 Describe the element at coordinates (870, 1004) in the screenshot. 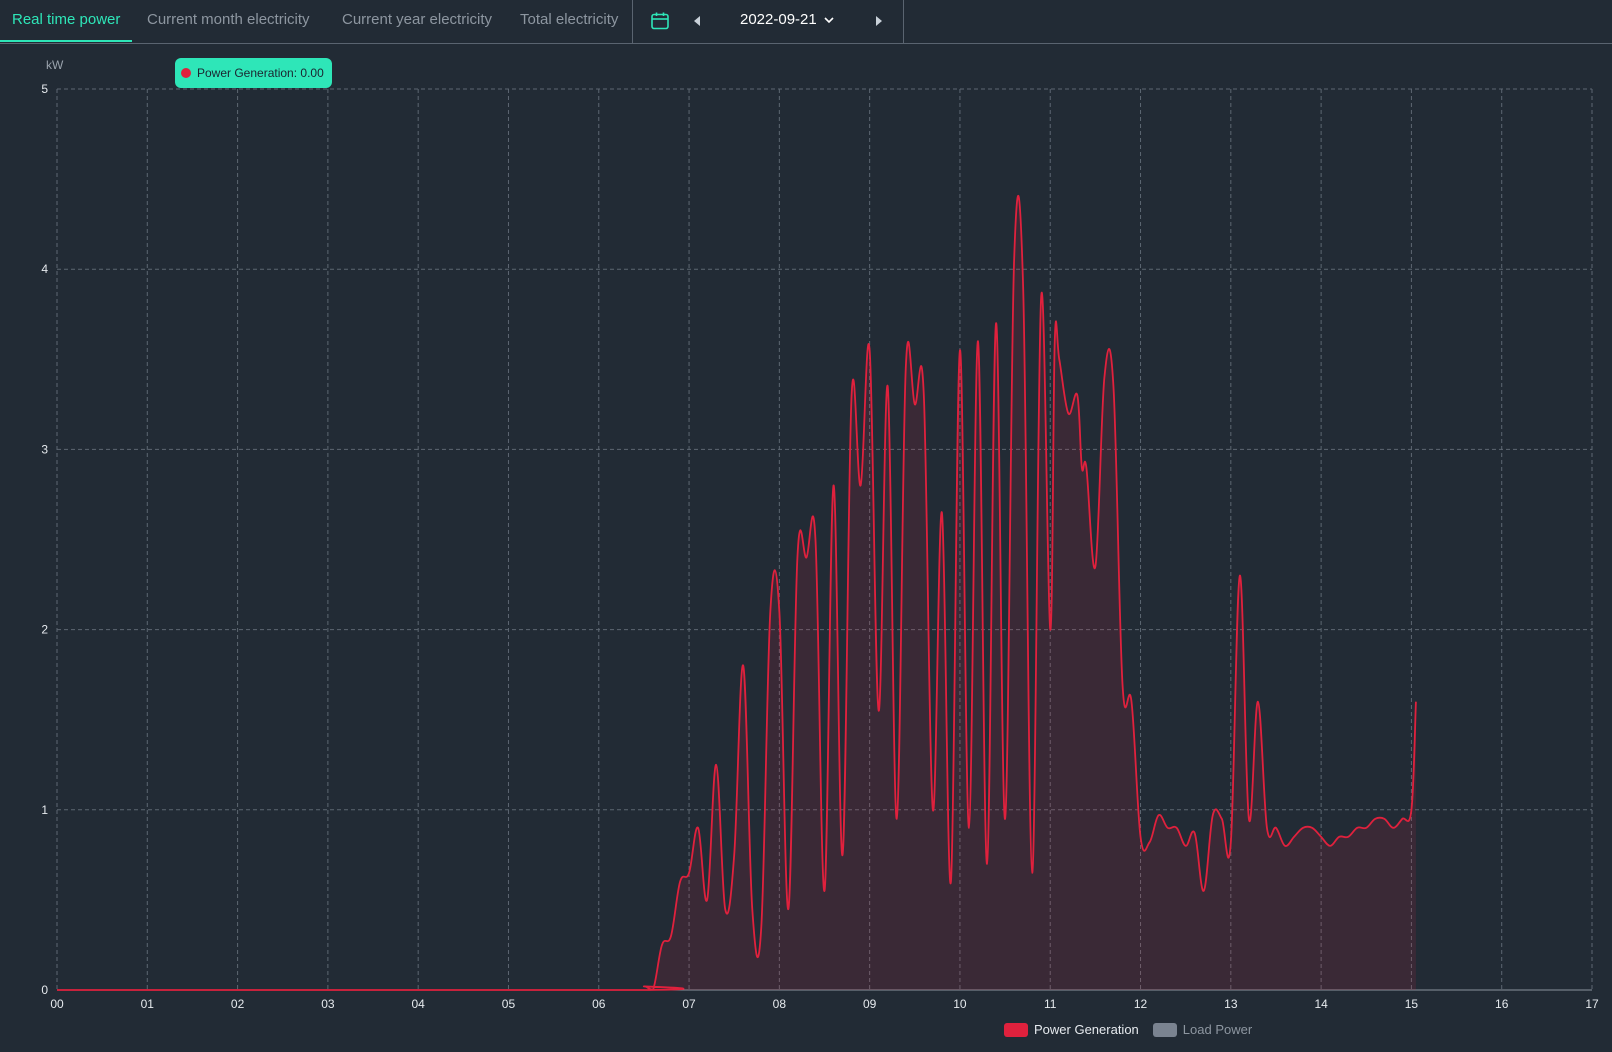

I see `x-tick-label: 09` at that location.